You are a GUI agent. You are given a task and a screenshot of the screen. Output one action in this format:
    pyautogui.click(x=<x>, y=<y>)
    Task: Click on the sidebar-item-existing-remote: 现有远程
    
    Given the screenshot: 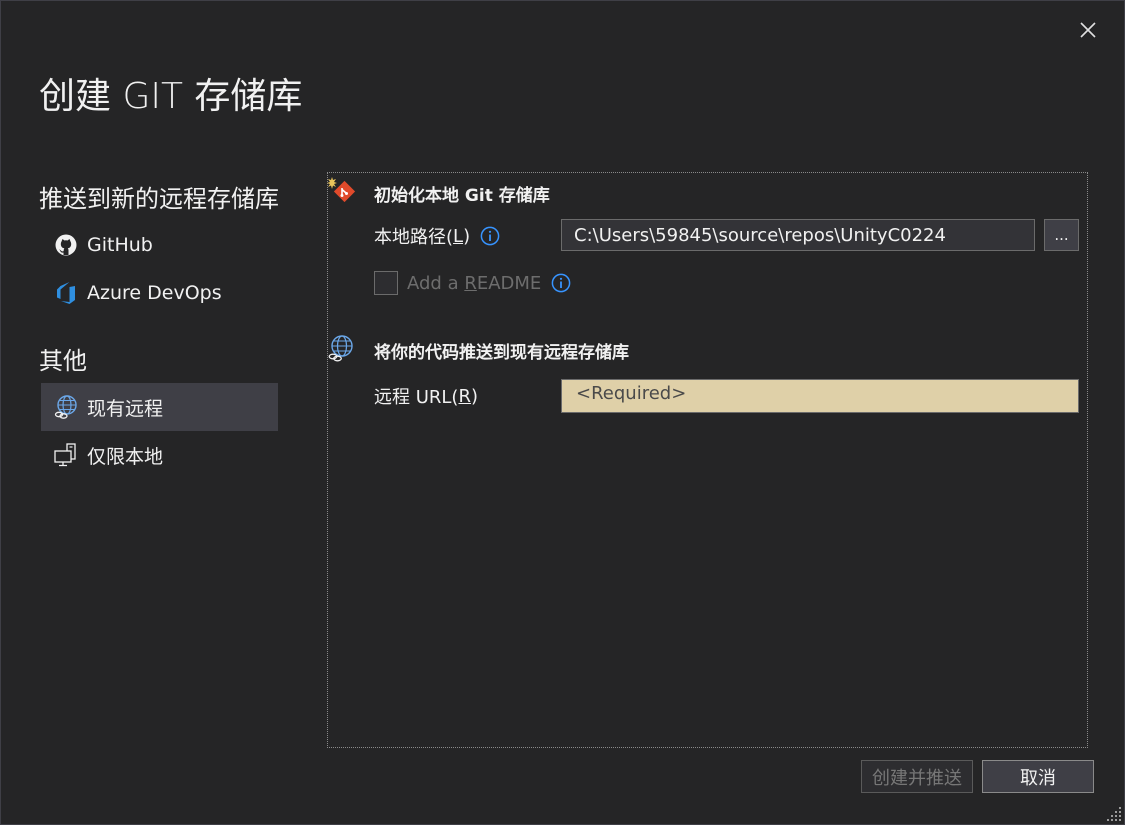 What is the action you would take?
    pyautogui.click(x=159, y=407)
    